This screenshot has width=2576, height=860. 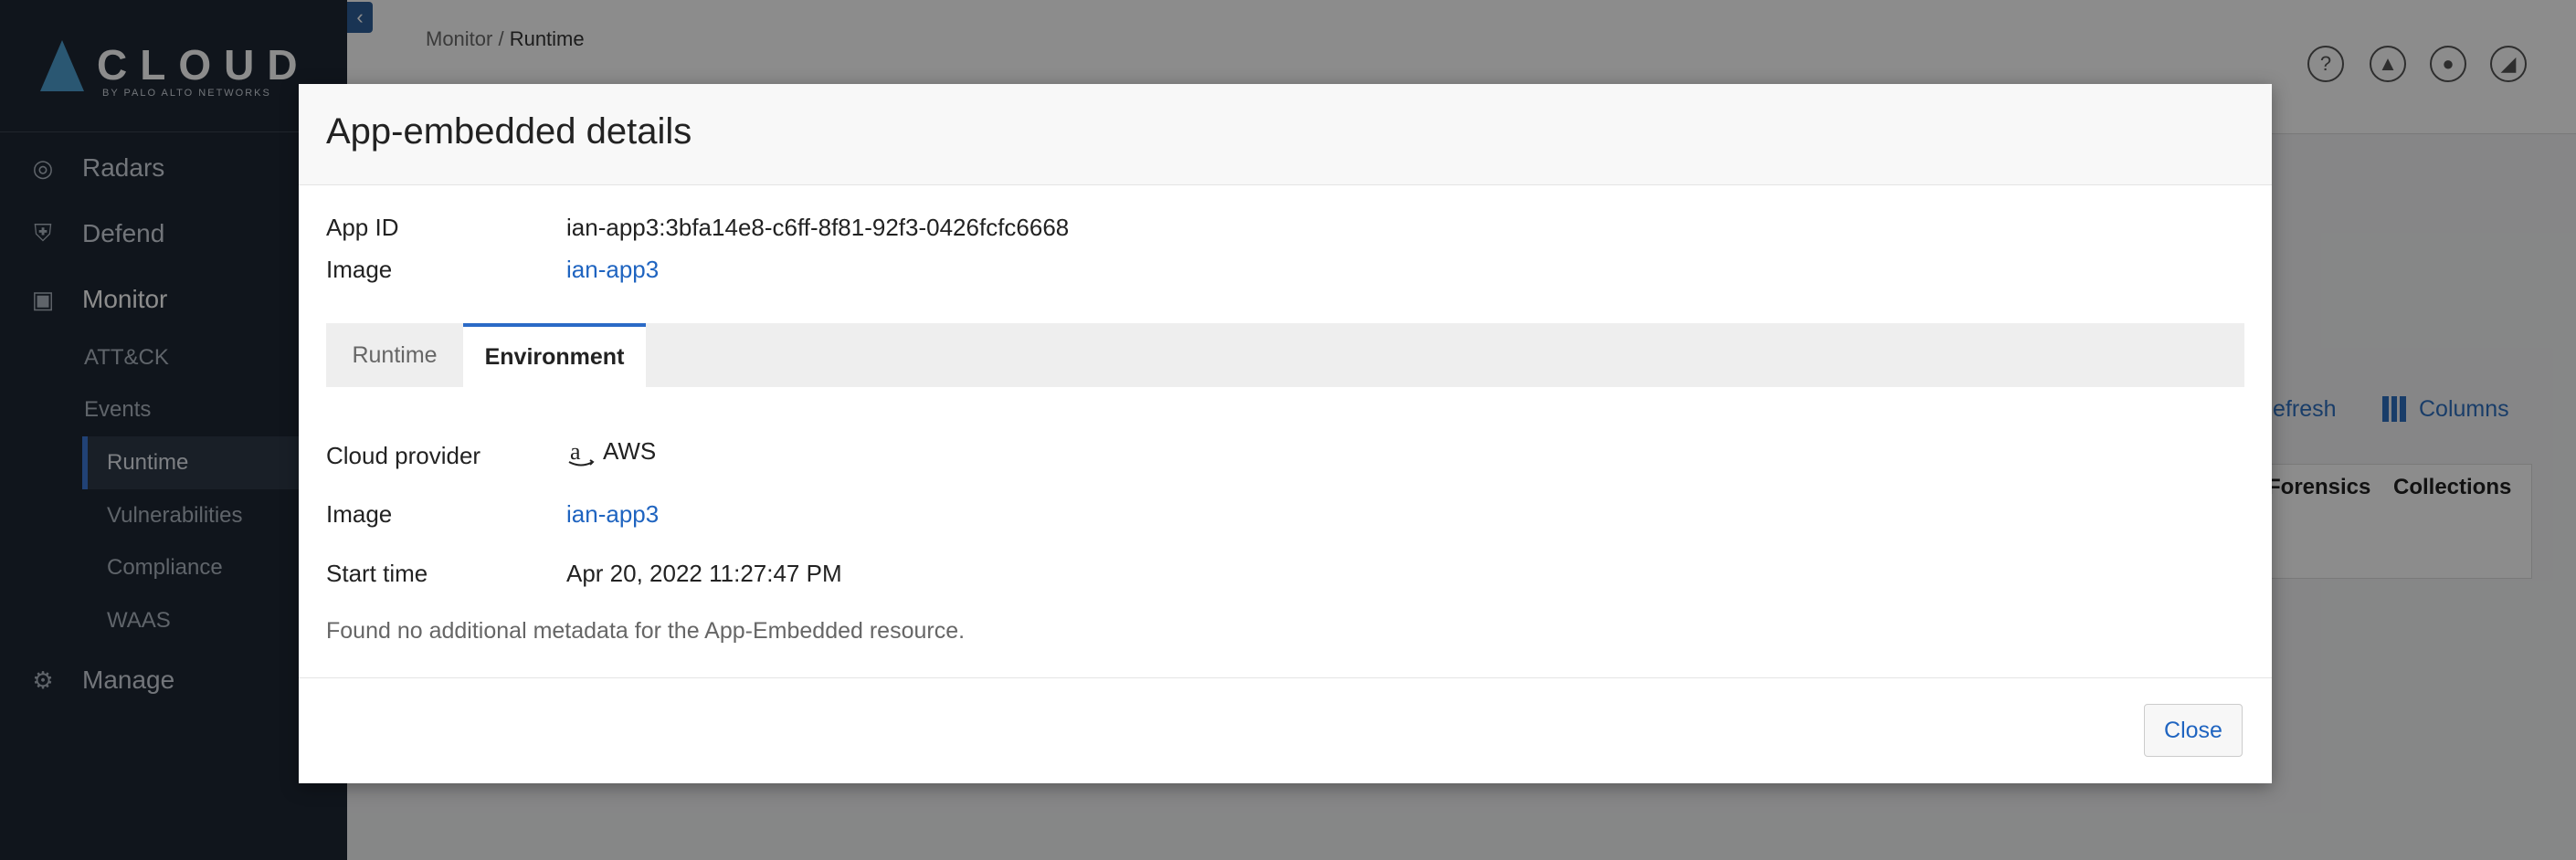 I want to click on close-button: Close, so click(x=2193, y=730).